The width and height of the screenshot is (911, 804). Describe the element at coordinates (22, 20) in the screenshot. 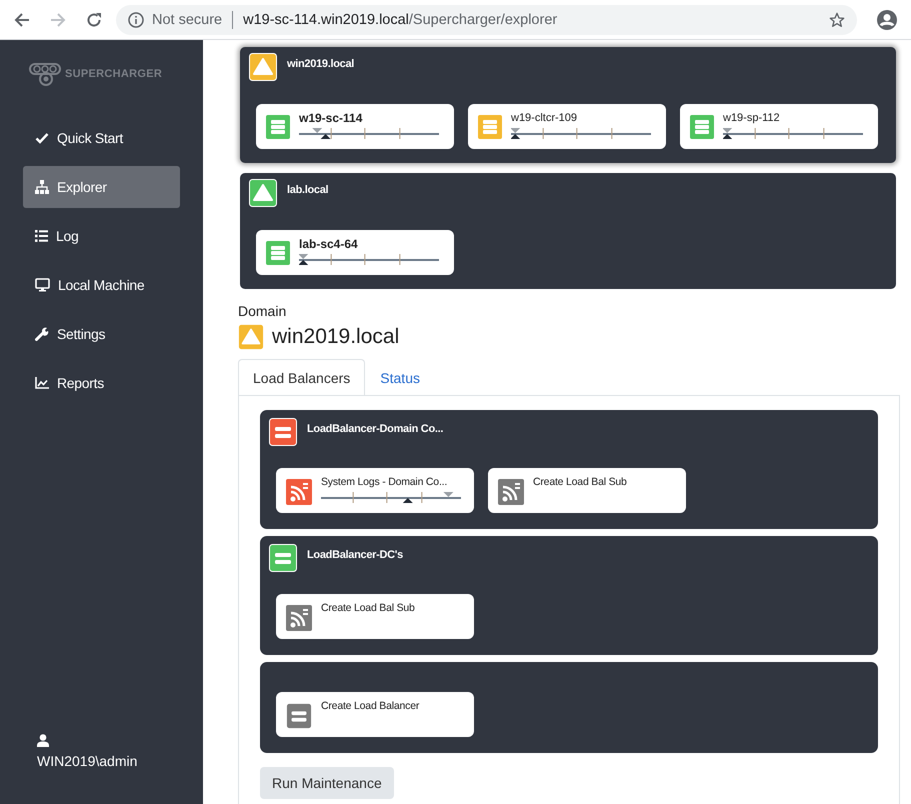

I see `back-icon` at that location.